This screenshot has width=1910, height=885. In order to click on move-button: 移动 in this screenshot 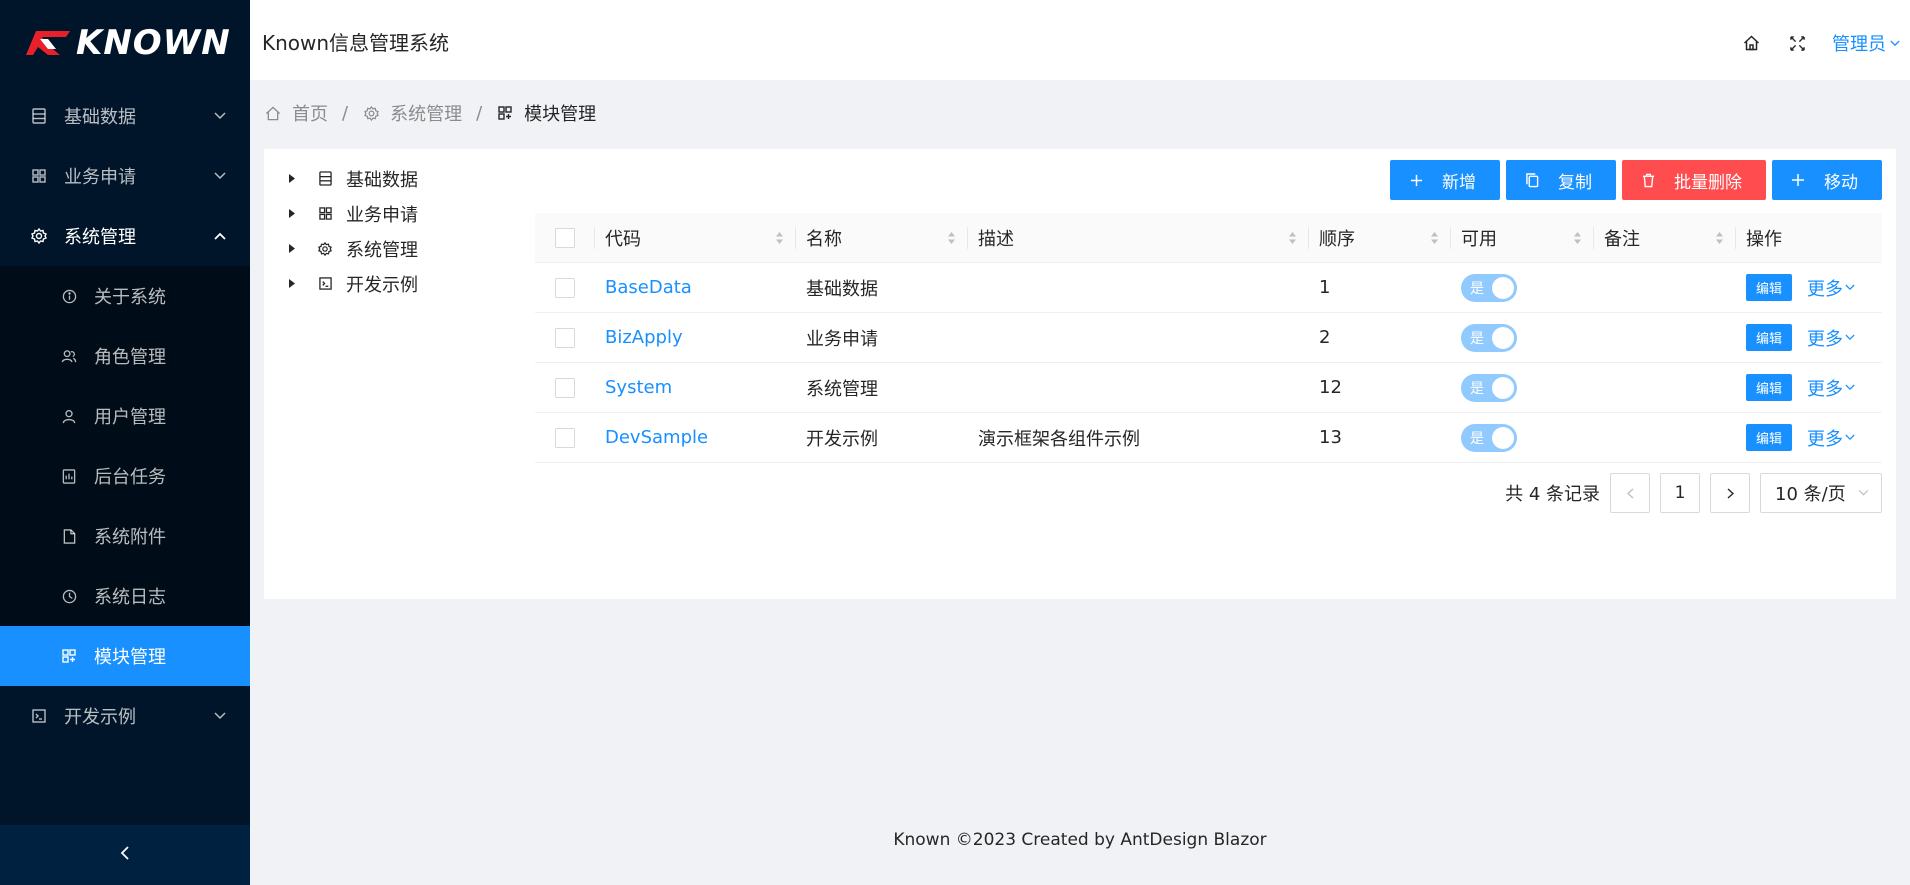, I will do `click(1827, 180)`.